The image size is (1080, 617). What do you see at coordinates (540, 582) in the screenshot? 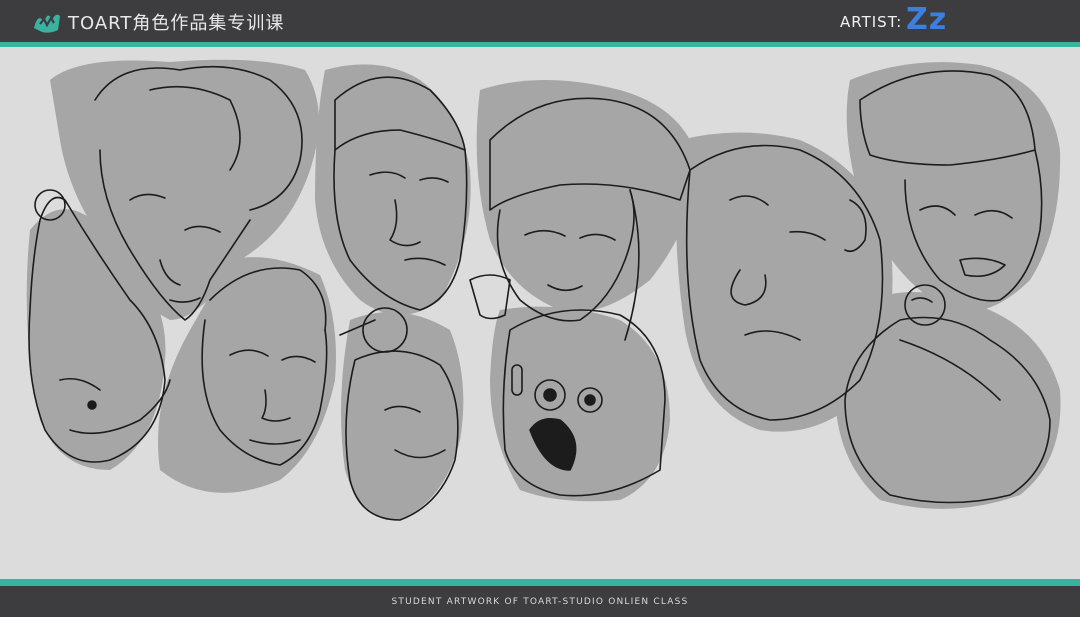
I see `footer-accent-line` at bounding box center [540, 582].